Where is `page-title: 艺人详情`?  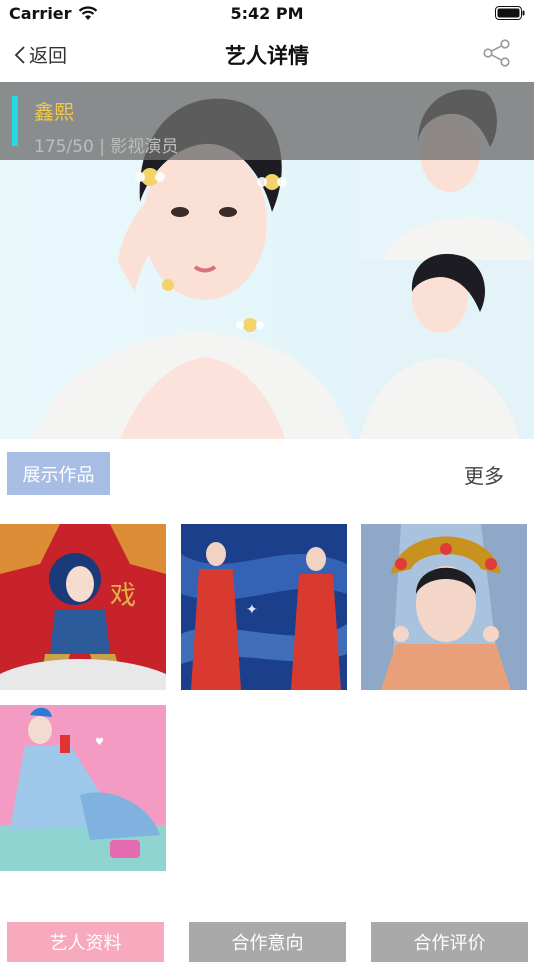 page-title: 艺人详情 is located at coordinates (267, 56).